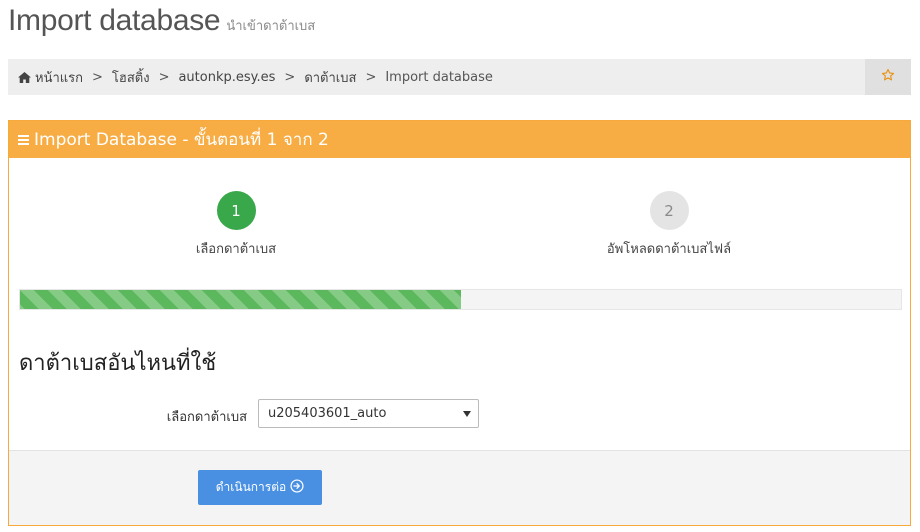 The height and width of the screenshot is (532, 920). Describe the element at coordinates (467, 414) in the screenshot. I see `dropdown-arrow-icon` at that location.